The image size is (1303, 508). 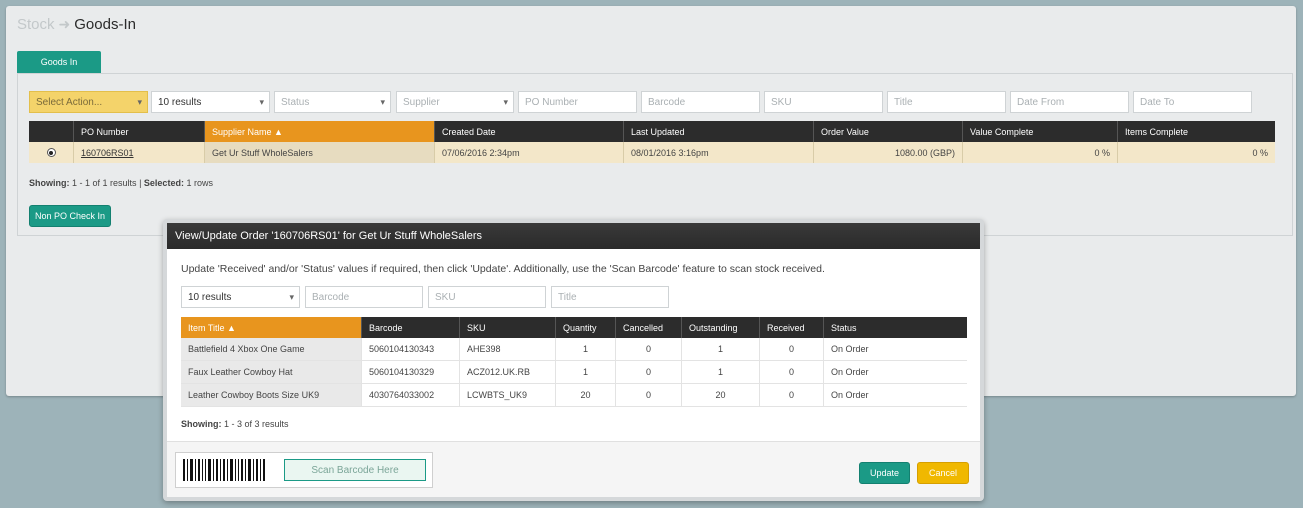 What do you see at coordinates (943, 473) in the screenshot?
I see `cancel-button: Cancel` at bounding box center [943, 473].